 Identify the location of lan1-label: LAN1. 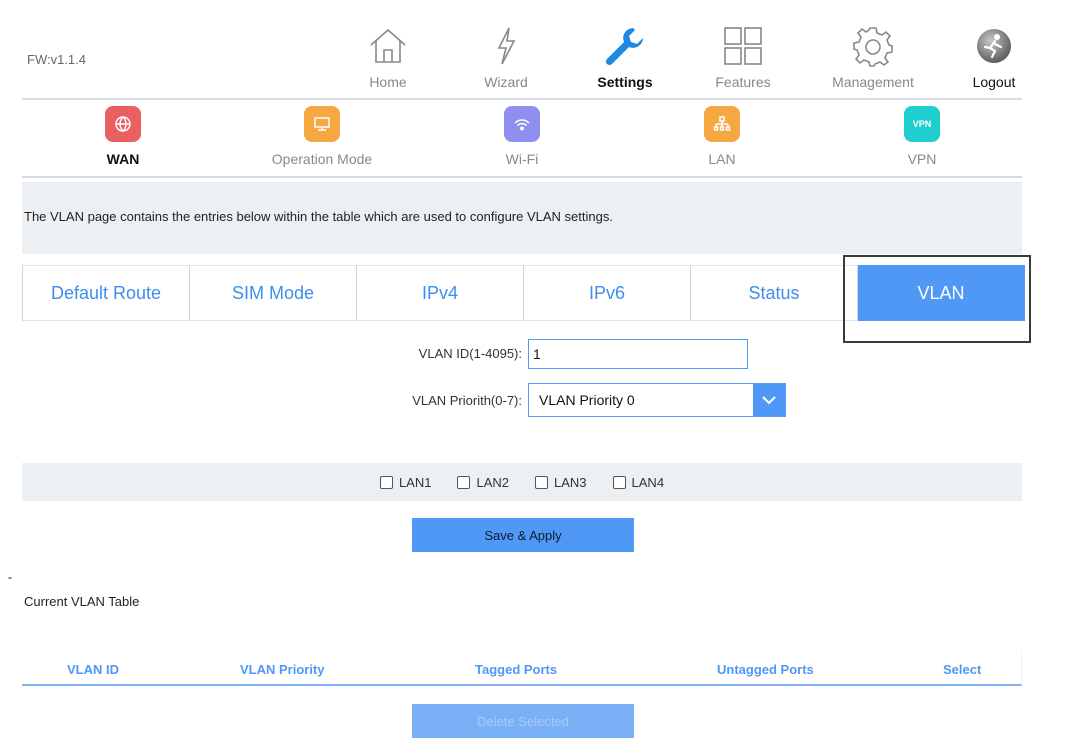
(415, 482).